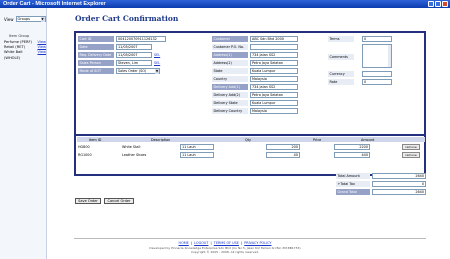 The width and height of the screenshot is (450, 259). Describe the element at coordinates (41, 55) in the screenshot. I see `item-group-view-link: View` at that location.